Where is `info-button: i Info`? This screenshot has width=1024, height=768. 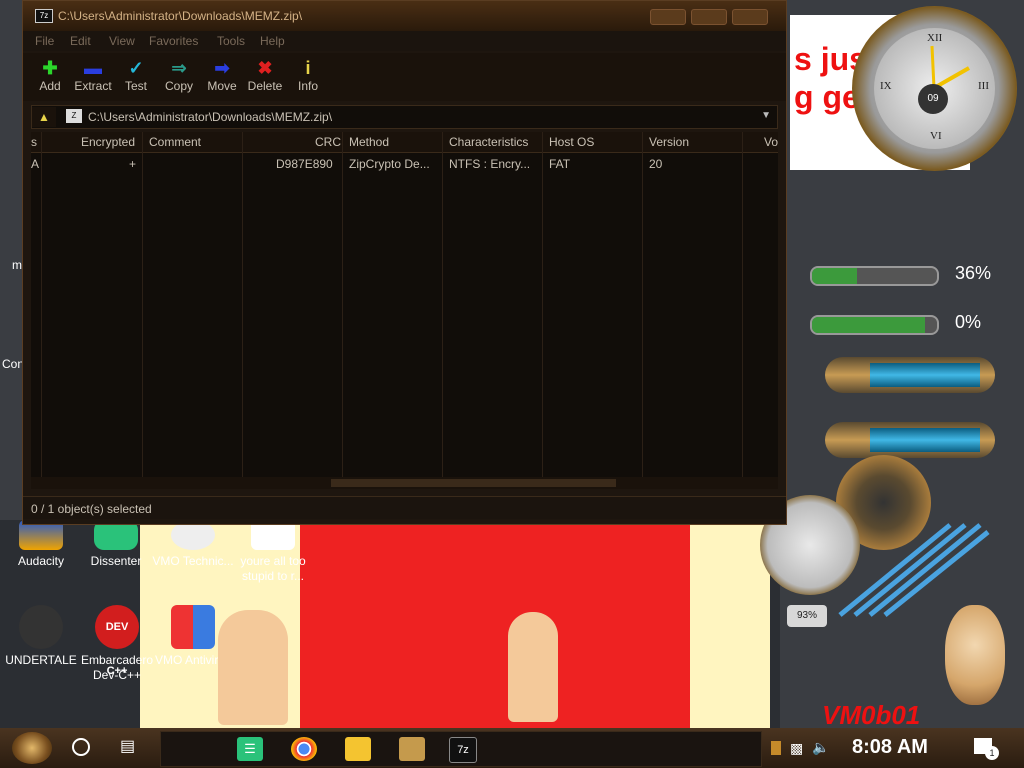 info-button: i Info is located at coordinates (308, 75).